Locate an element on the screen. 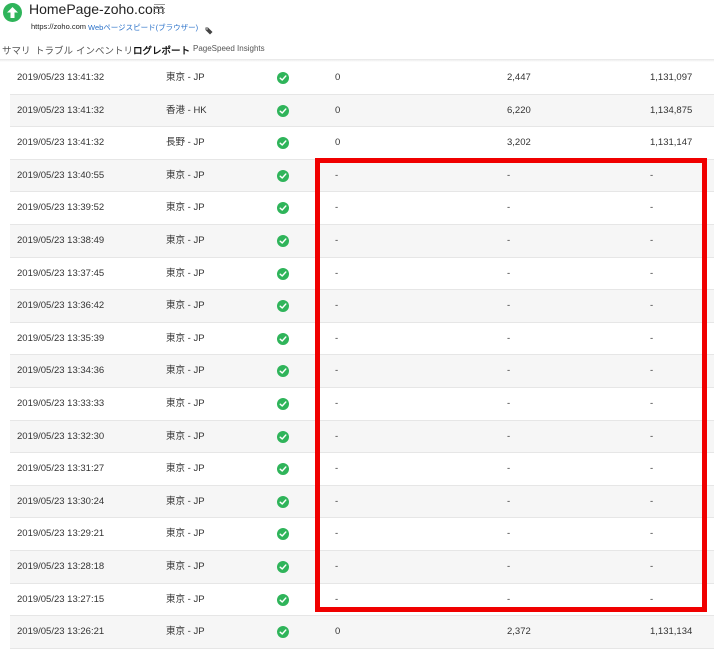  table-row: 2019/05/23 13:38:49 東京 - JP - - - is located at coordinates (362, 241).